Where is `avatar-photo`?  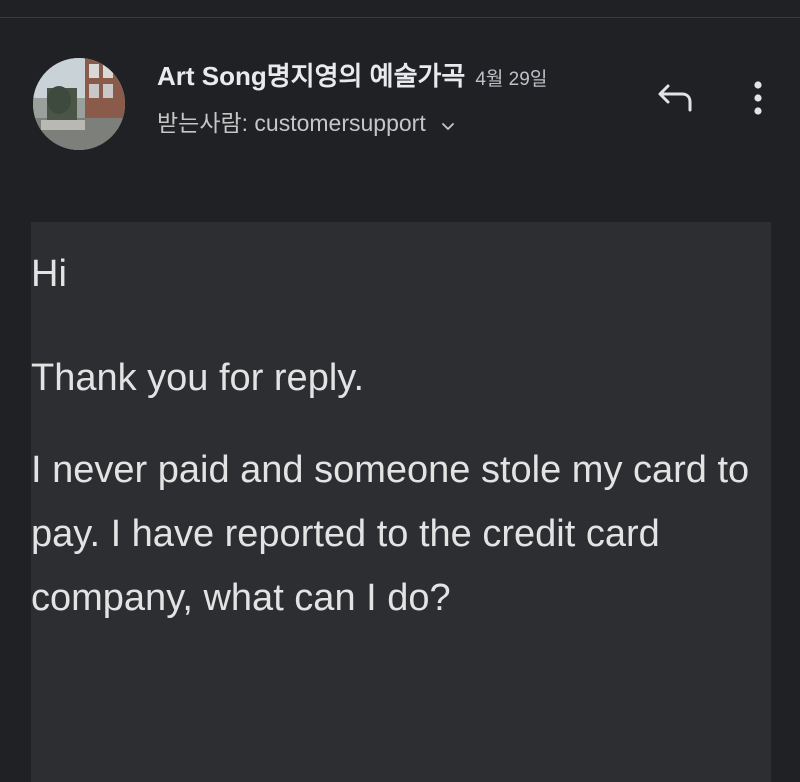 avatar-photo is located at coordinates (79, 104).